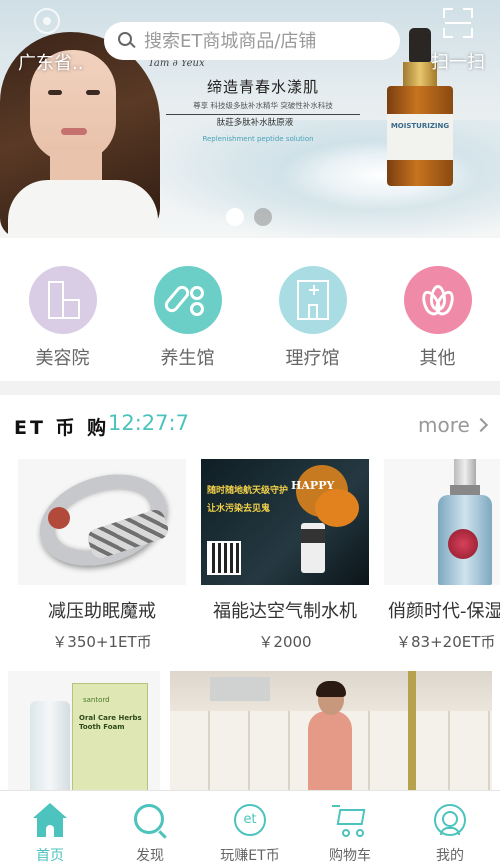 This screenshot has width=500, height=865. I want to click on product-card: 减压助眠魔戒 ￥350+1ET币, so click(102, 555).